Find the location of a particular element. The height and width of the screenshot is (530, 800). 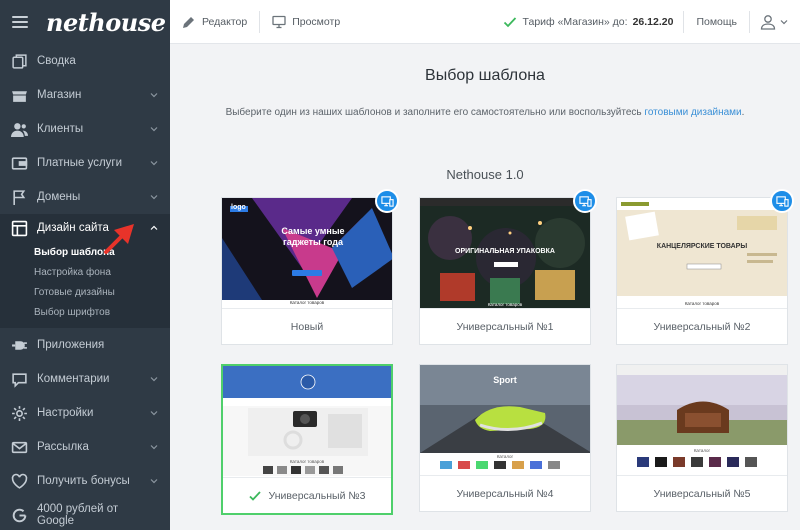

template-thumbnail: ОРИГИНАЛЬНАЯ УПАКОВКА Каталог товаров is located at coordinates (505, 253).